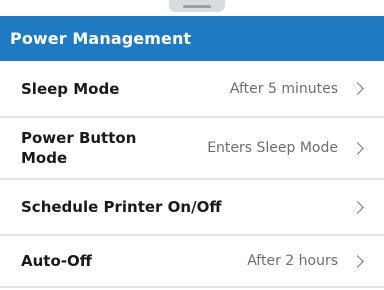  What do you see at coordinates (283, 88) in the screenshot?
I see `list-item-value: After 5 minutes` at bounding box center [283, 88].